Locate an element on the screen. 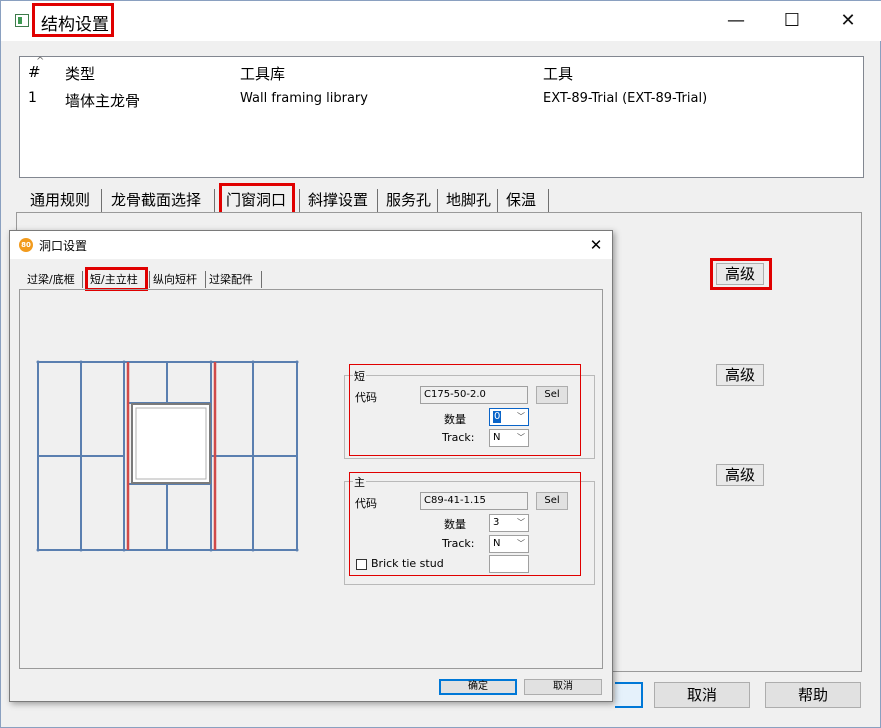  cancel-button: 取消 is located at coordinates (702, 695).